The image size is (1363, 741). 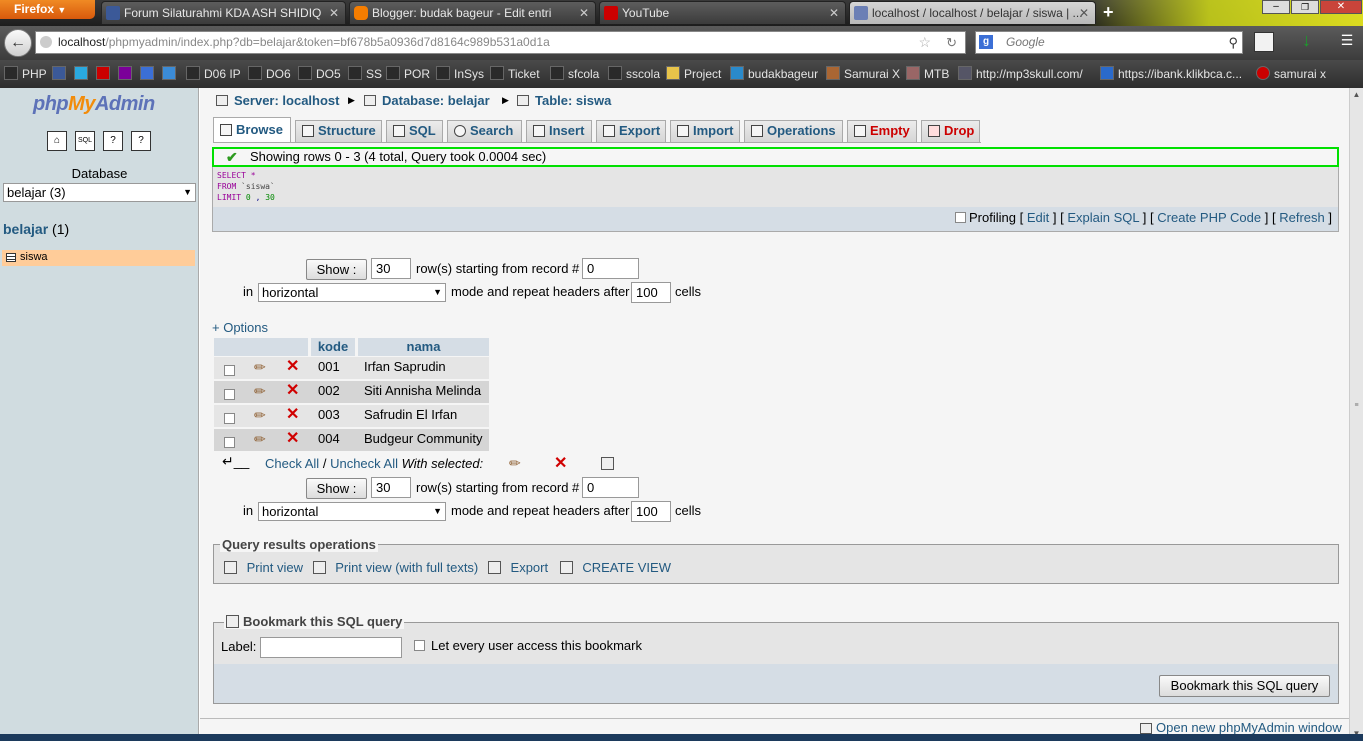 I want to click on bookmark-d06ip: D06 IP, so click(x=213, y=74).